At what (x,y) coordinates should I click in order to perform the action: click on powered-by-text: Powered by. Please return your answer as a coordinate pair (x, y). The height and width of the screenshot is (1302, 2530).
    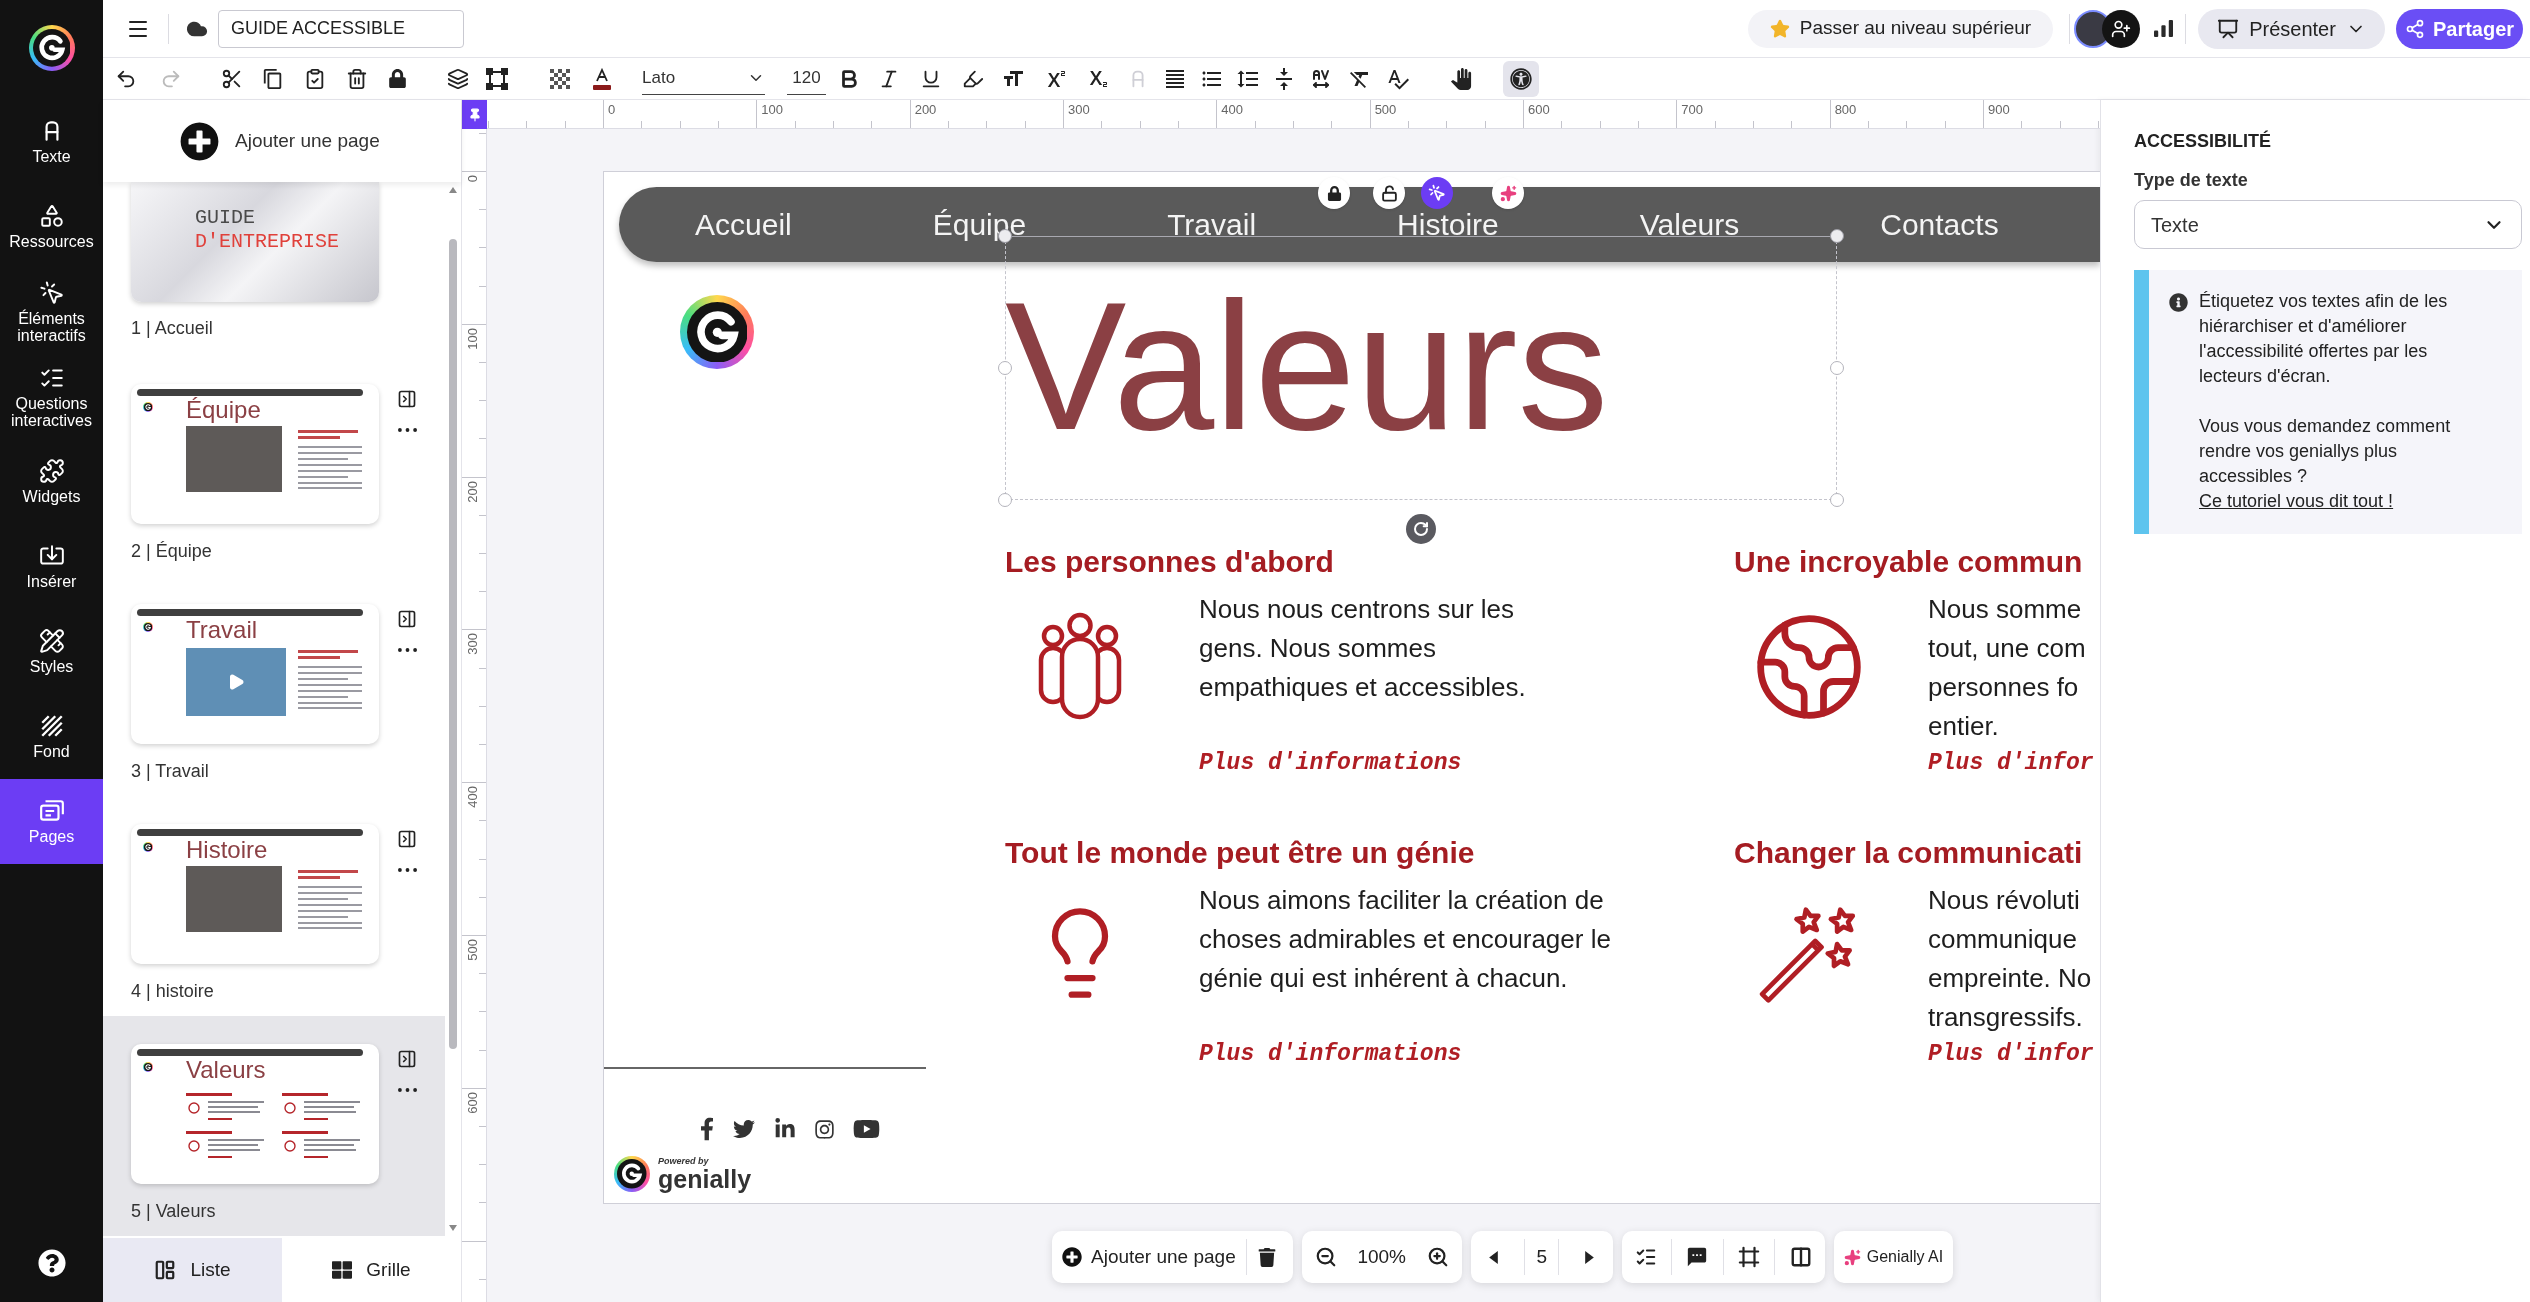
    Looking at the image, I should click on (684, 1161).